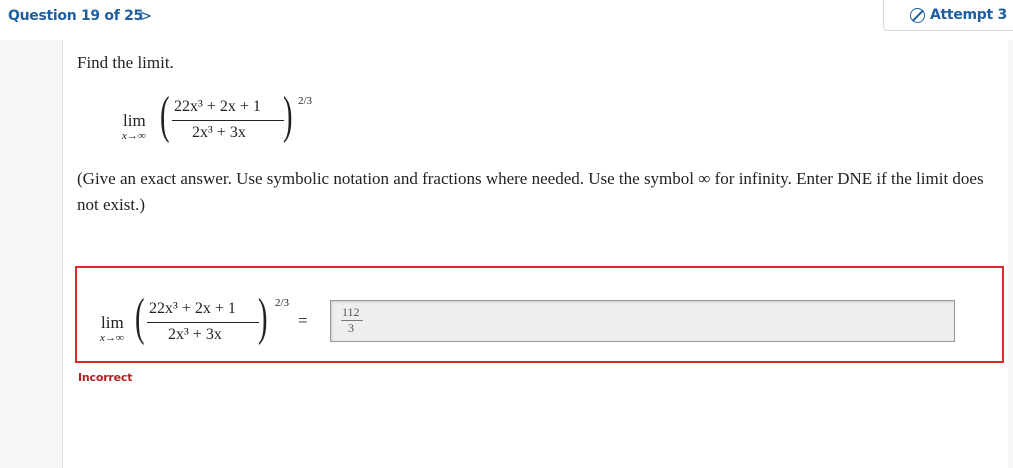 This screenshot has width=1013, height=468. I want to click on left-gutter, so click(31, 254).